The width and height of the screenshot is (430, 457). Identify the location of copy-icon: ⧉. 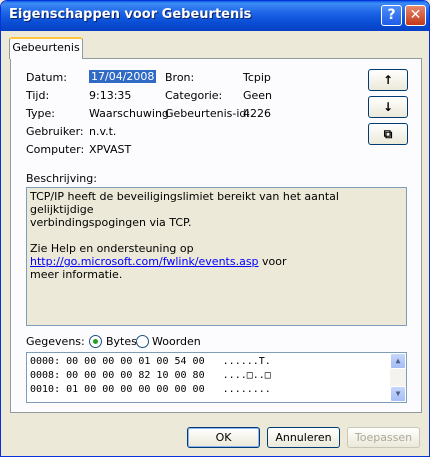
(388, 134).